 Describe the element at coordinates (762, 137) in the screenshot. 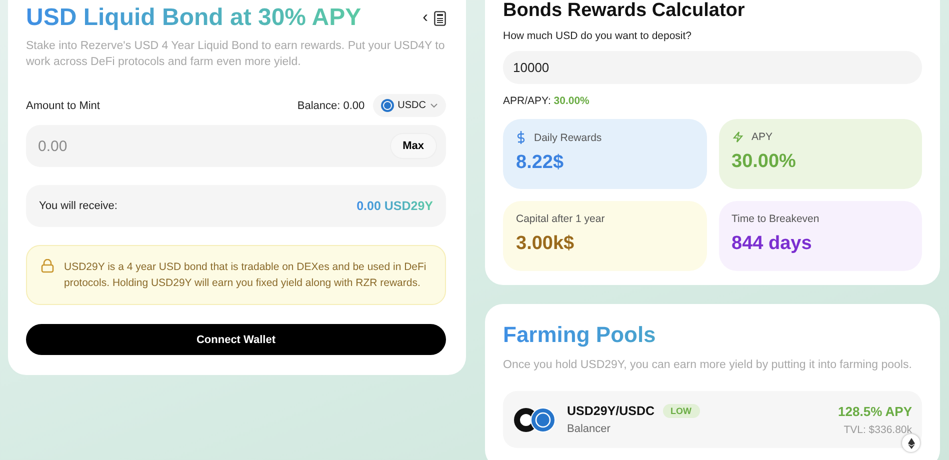

I see `stat-label: APY` at that location.